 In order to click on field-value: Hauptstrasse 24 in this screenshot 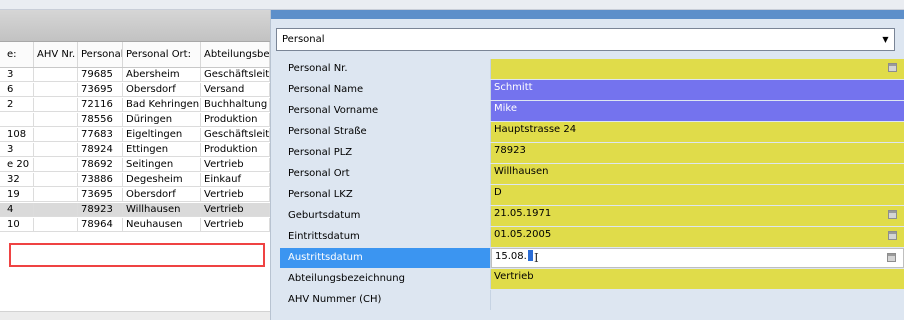, I will do `click(535, 129)`.